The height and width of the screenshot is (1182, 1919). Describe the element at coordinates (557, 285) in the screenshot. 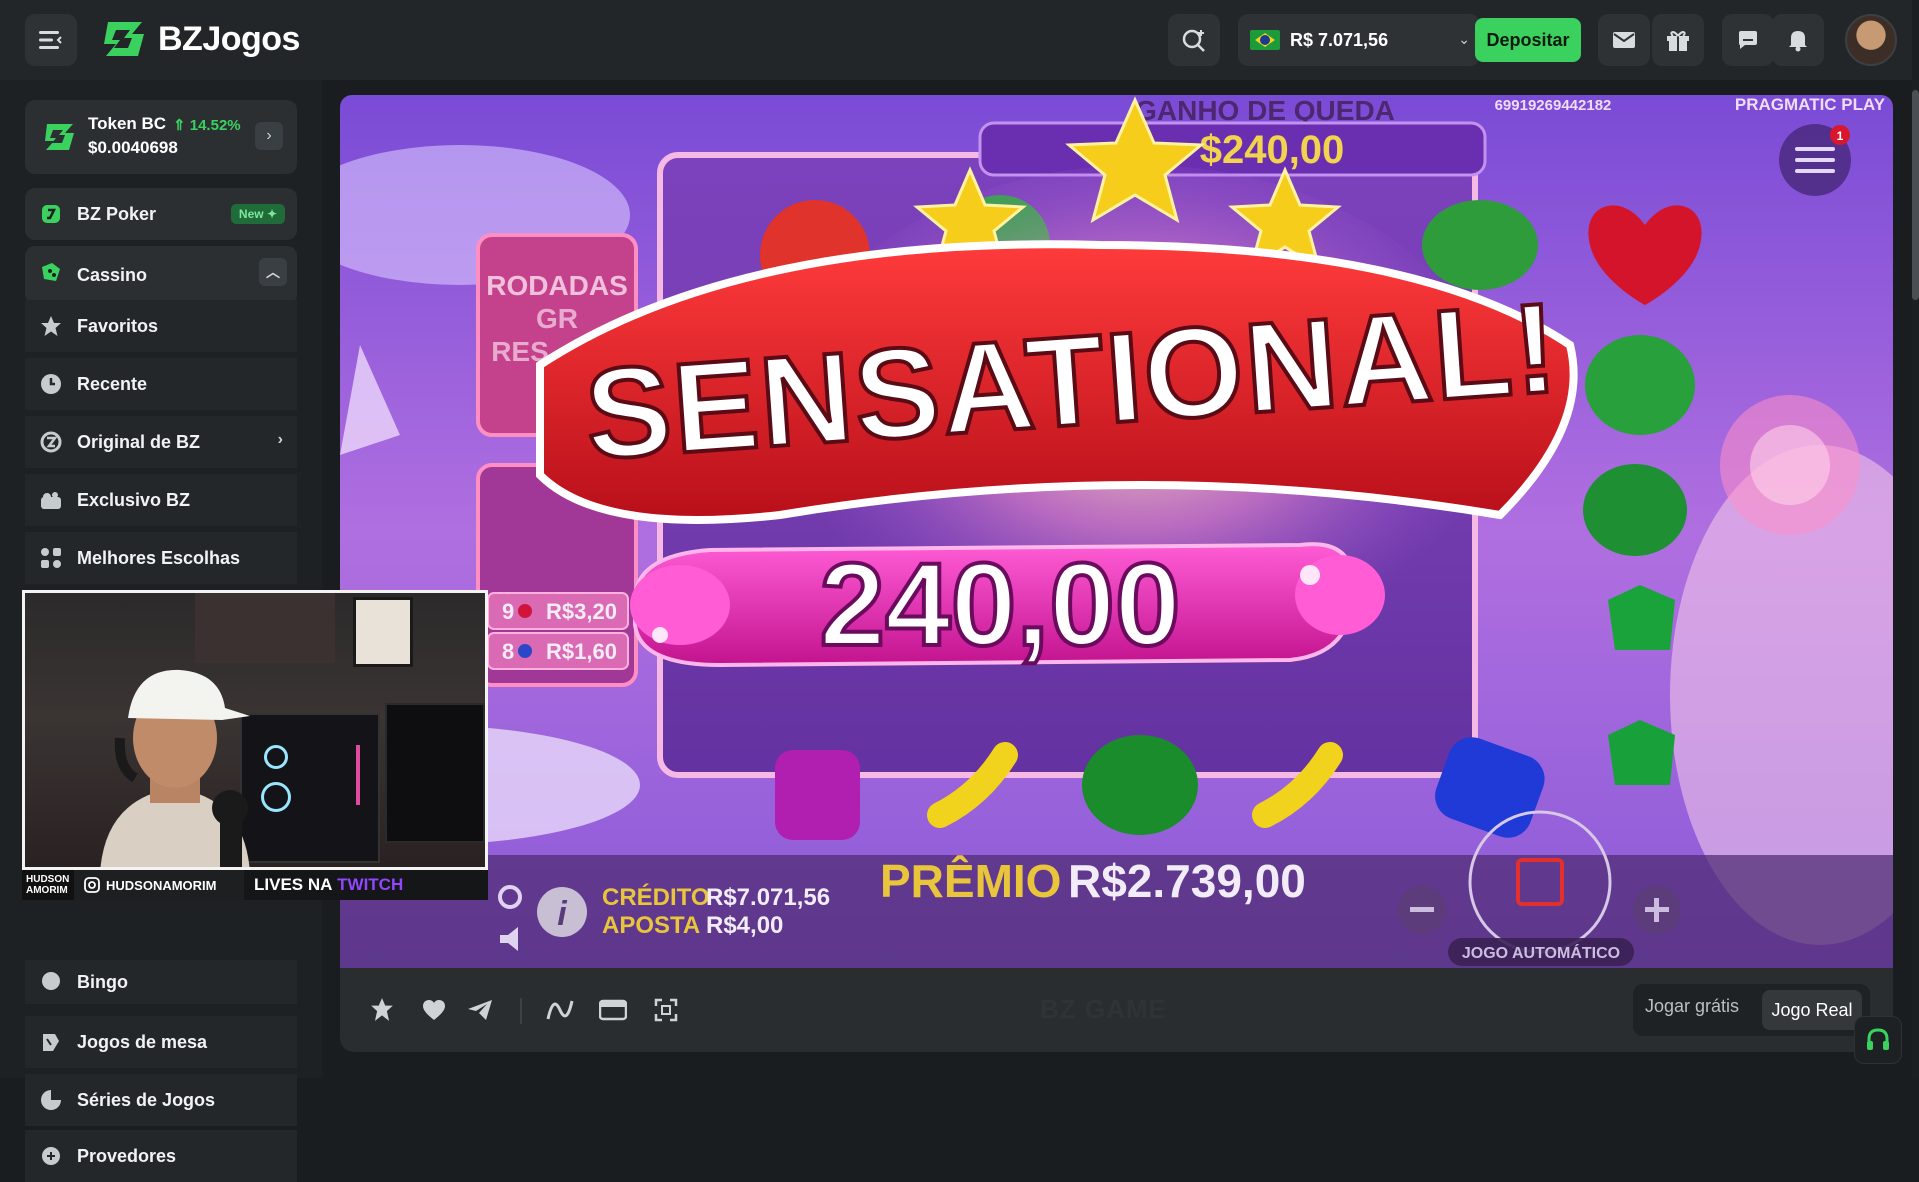

I see `free-spins-label: RODADAS` at that location.